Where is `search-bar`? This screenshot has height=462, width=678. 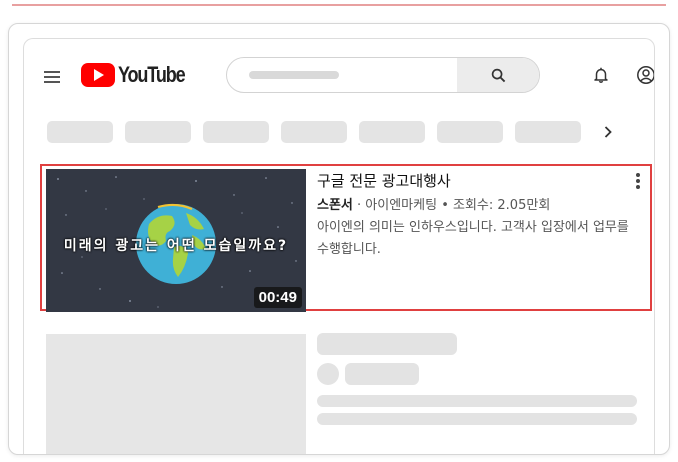 search-bar is located at coordinates (383, 75).